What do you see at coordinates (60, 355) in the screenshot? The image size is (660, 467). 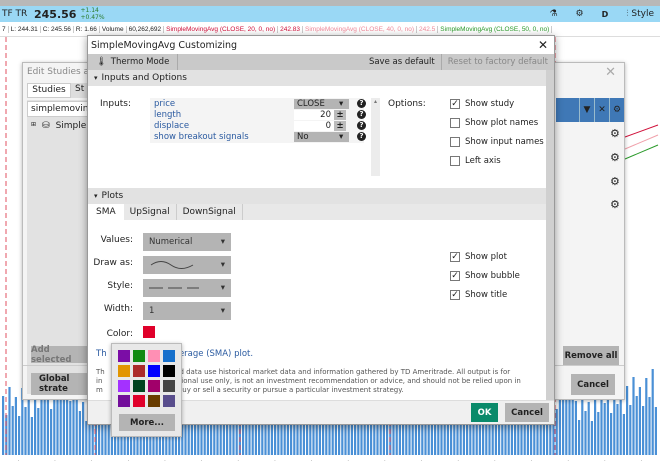 I see `add-selected-button: Add selected` at bounding box center [60, 355].